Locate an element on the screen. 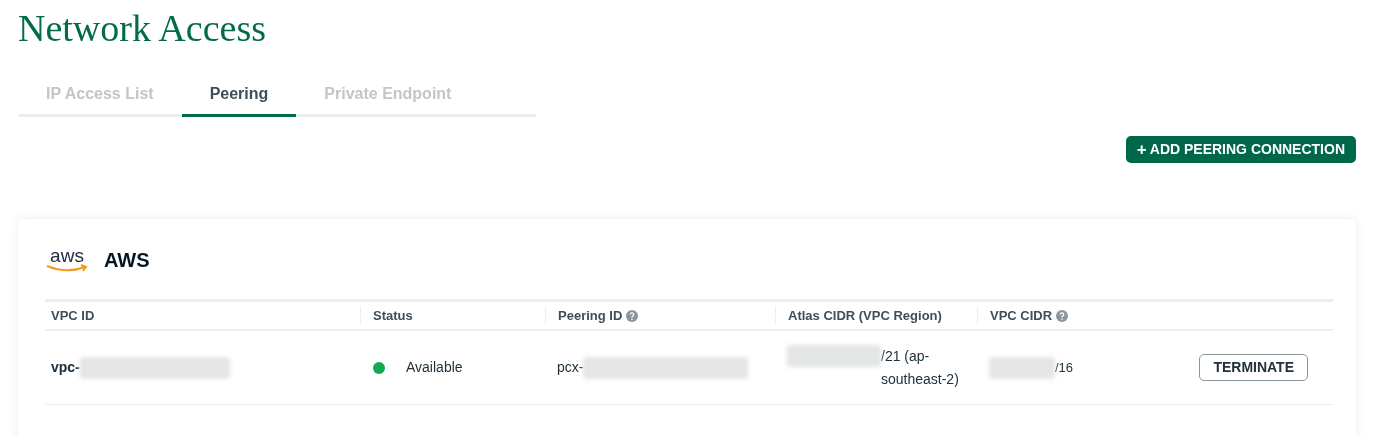 This screenshot has height=436, width=1374. terminate-button: TERMINATE is located at coordinates (1253, 367).